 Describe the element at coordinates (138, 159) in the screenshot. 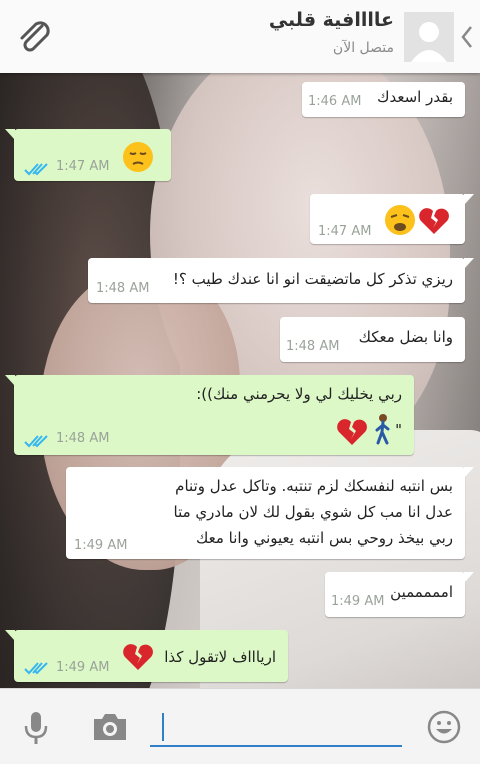

I see `pensive-face-icon` at that location.